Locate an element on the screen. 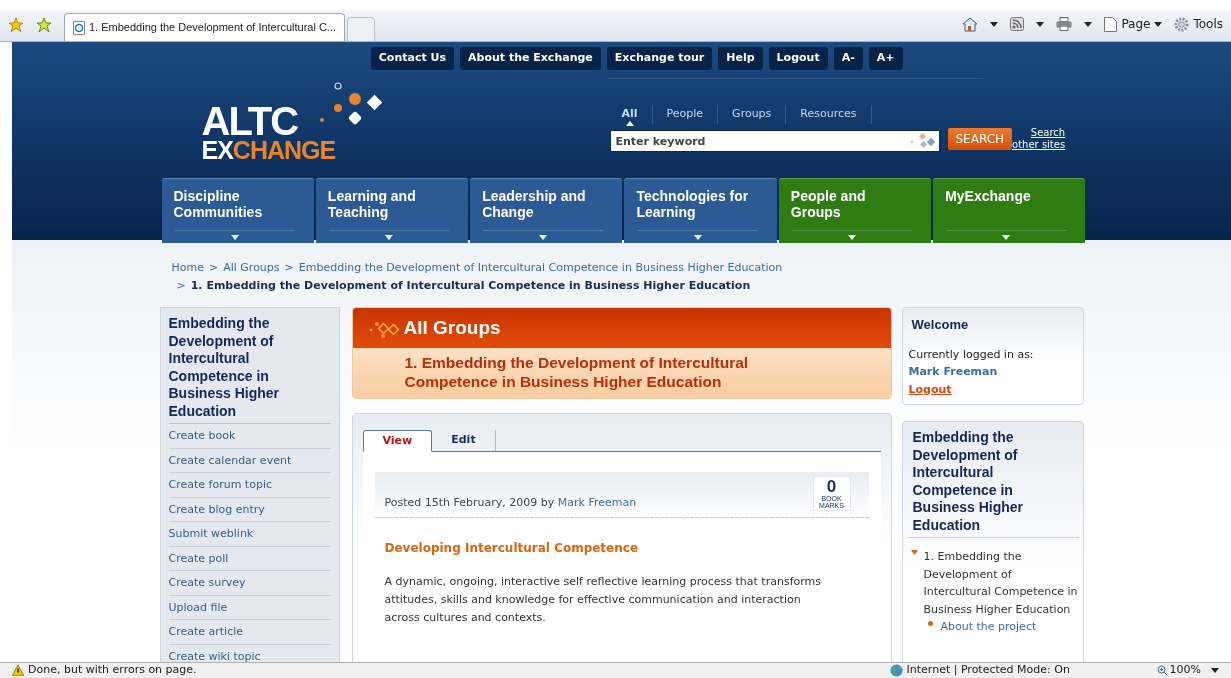  nav-tab: Learning and Teaching is located at coordinates (392, 210).